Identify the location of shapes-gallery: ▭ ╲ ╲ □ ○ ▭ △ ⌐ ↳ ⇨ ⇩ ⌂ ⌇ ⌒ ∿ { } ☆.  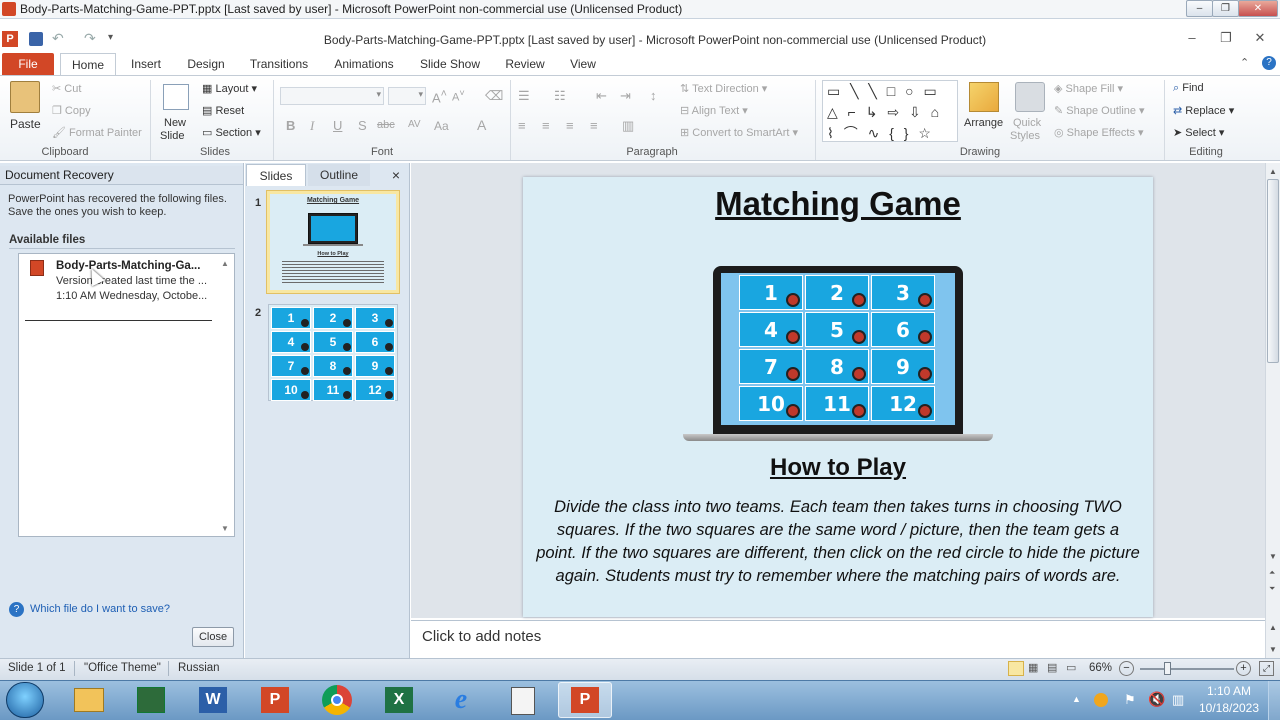
(890, 111).